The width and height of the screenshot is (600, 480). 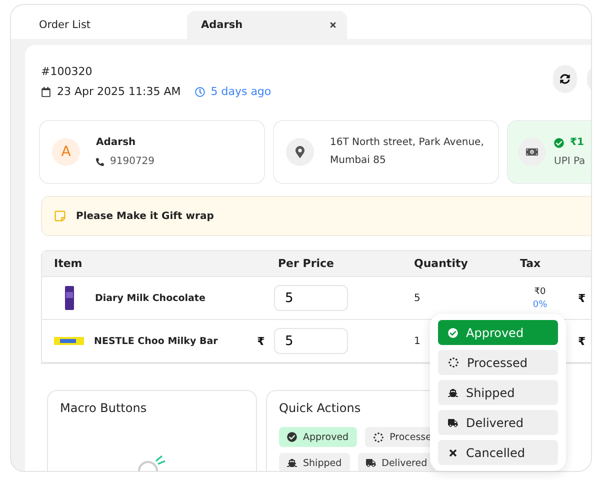 What do you see at coordinates (116, 142) in the screenshot?
I see `customer-name: Adarsh` at bounding box center [116, 142].